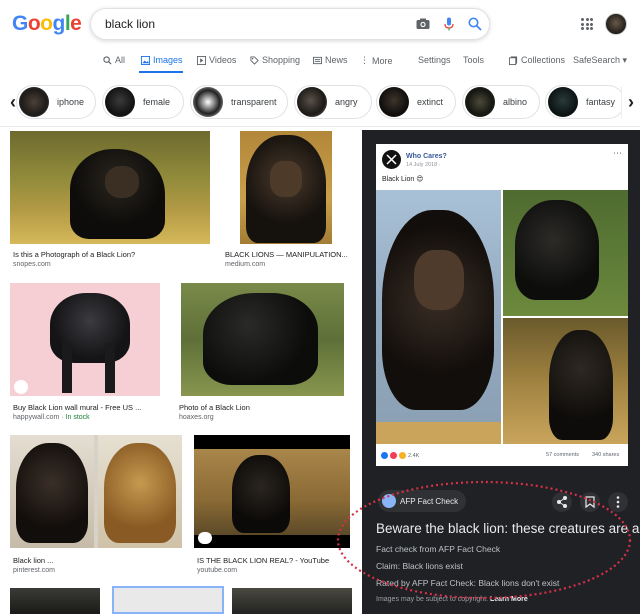 This screenshot has width=640, height=614. What do you see at coordinates (537, 60) in the screenshot?
I see `collections-link: Collections` at bounding box center [537, 60].